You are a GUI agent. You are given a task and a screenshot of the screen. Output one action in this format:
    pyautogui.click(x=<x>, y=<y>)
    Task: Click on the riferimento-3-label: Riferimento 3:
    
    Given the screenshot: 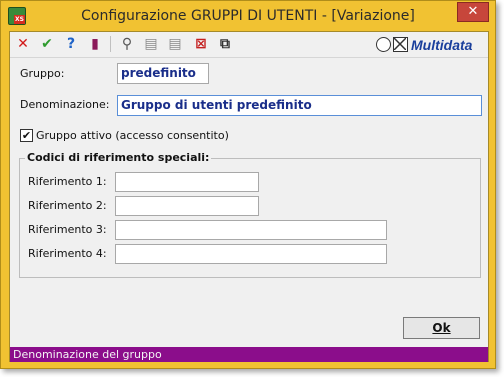 What is the action you would take?
    pyautogui.click(x=67, y=229)
    